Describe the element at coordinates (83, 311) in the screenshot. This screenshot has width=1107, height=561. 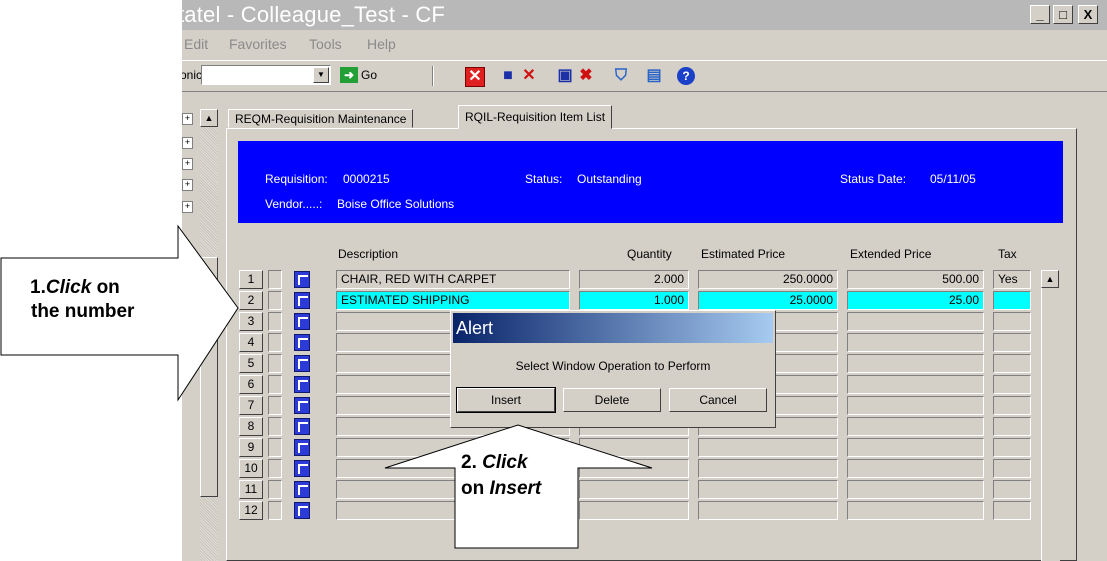
I see `callout-step1-line2: the number` at that location.